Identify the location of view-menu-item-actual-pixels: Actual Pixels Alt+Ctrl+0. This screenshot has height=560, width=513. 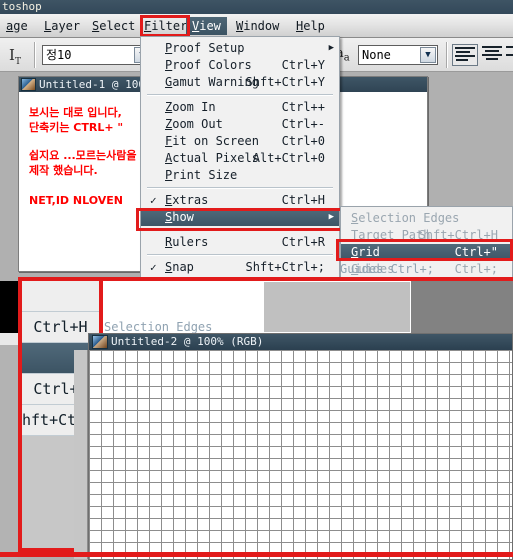
(240, 158).